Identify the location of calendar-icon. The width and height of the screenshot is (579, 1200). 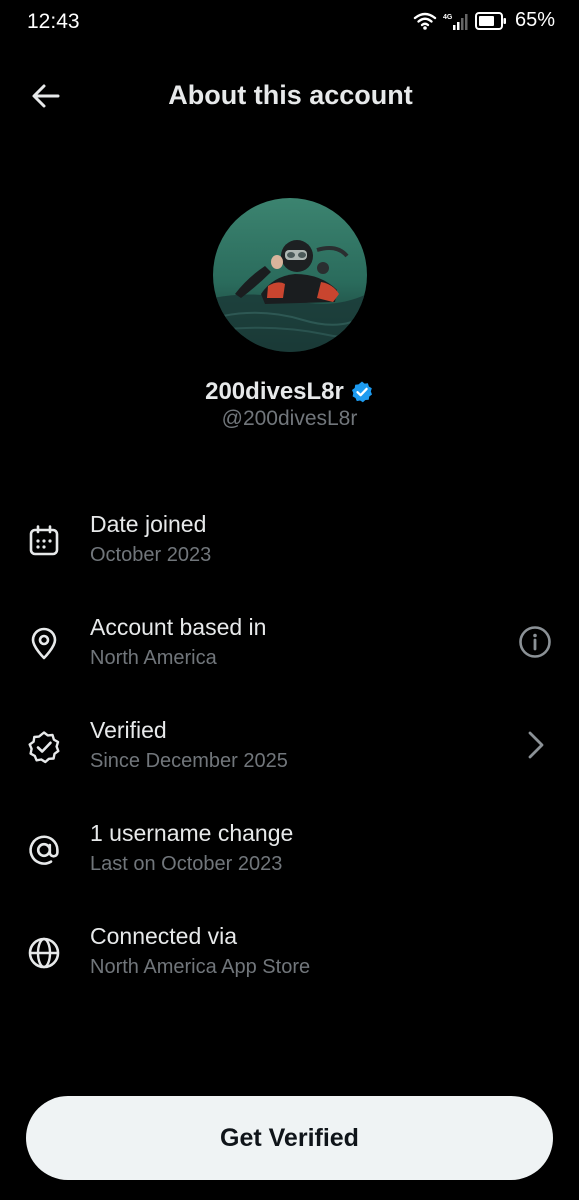
(44, 540).